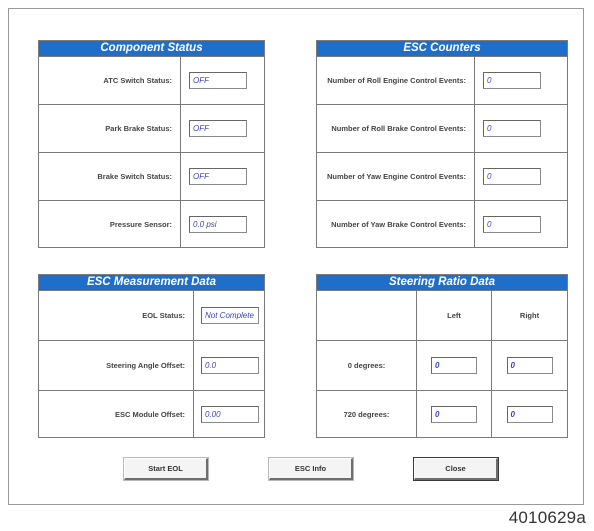 This screenshot has height=531, width=594. Describe the element at coordinates (442, 283) in the screenshot. I see `steering-ratio-title: Steering Ratio Data` at that location.